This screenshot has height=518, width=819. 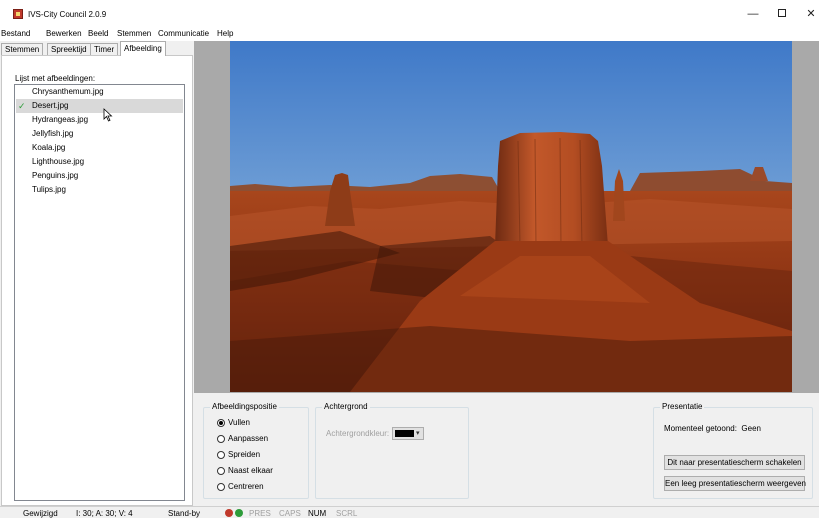 What do you see at coordinates (751, 428) in the screenshot?
I see `now-shown-value: Geen` at bounding box center [751, 428].